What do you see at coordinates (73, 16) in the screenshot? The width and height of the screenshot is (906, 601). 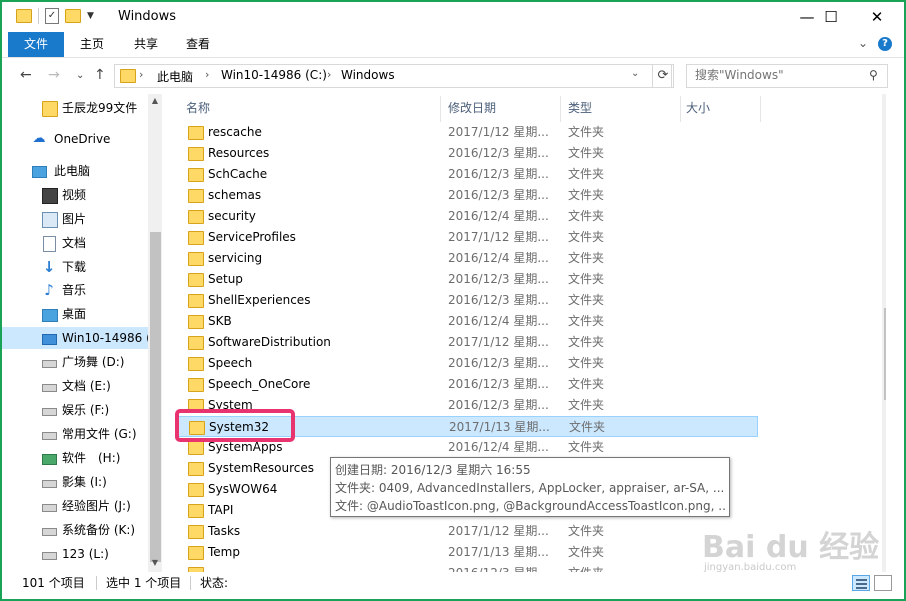 I see `new-folder-icon` at bounding box center [73, 16].